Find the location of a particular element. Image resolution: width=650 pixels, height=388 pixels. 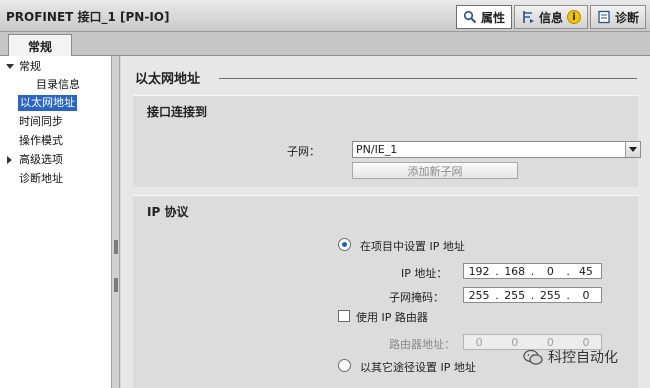

sidebar-item-general: 常规 is located at coordinates (30, 67).